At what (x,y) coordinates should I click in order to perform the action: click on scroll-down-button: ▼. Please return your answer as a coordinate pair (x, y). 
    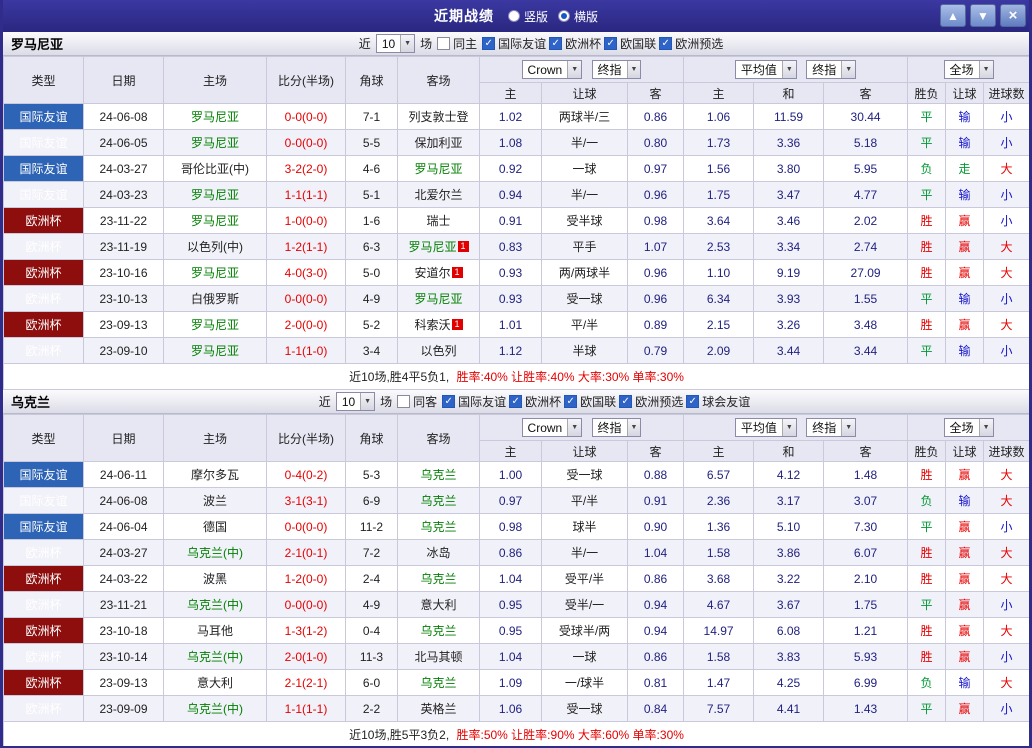
    Looking at the image, I should click on (983, 15).